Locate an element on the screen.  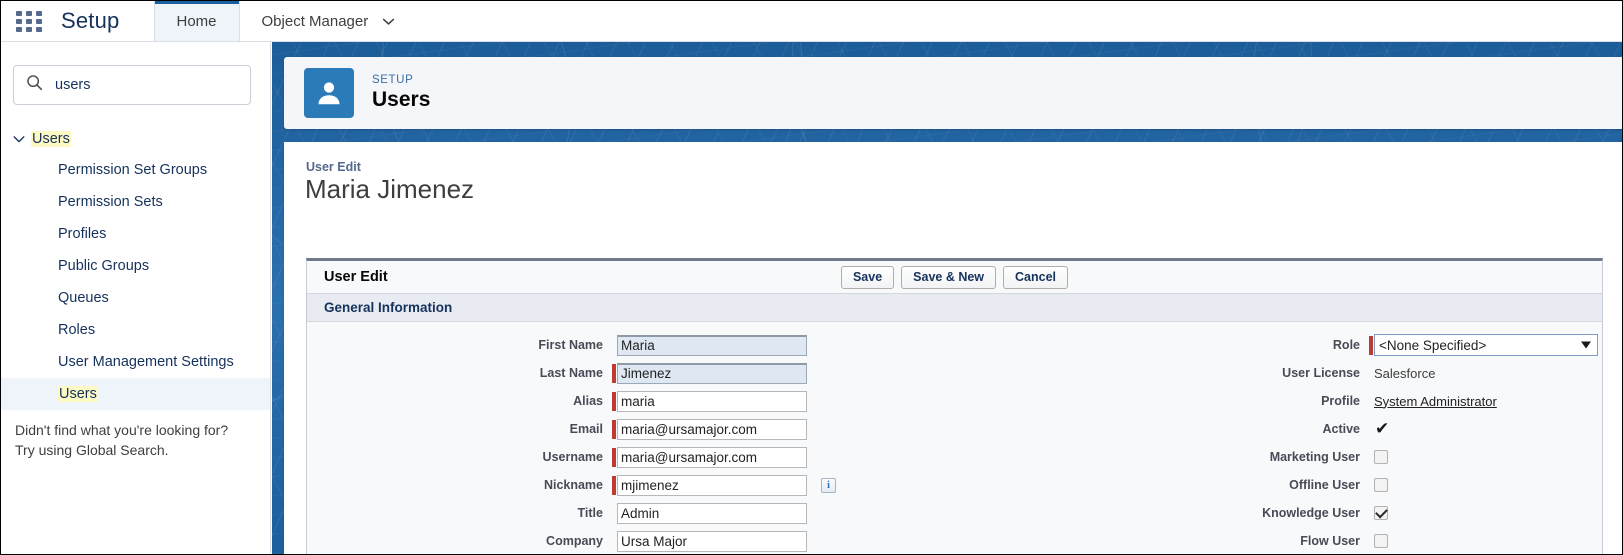
field-row-title: Title is located at coordinates (587, 513).